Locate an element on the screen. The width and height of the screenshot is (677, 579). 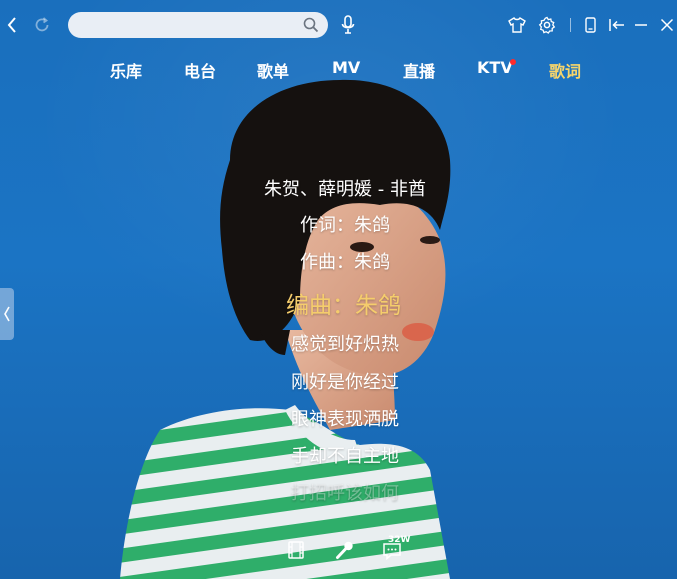
refresh-icon is located at coordinates (42, 25).